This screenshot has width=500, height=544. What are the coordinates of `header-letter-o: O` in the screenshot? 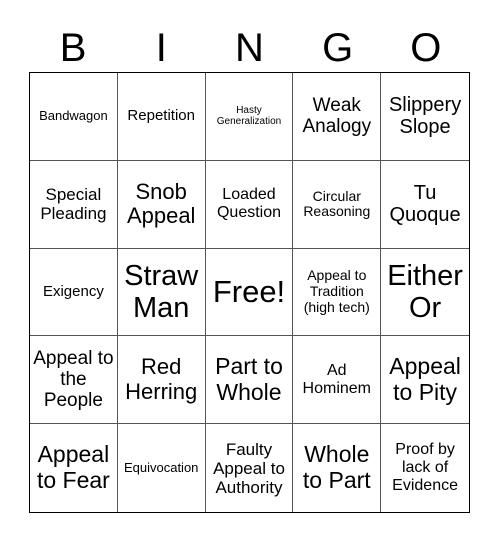 It's located at (426, 48).